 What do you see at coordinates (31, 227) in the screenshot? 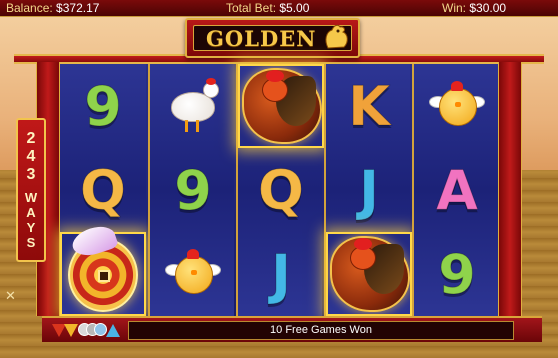
I see `ways-letter: Y` at bounding box center [31, 227].